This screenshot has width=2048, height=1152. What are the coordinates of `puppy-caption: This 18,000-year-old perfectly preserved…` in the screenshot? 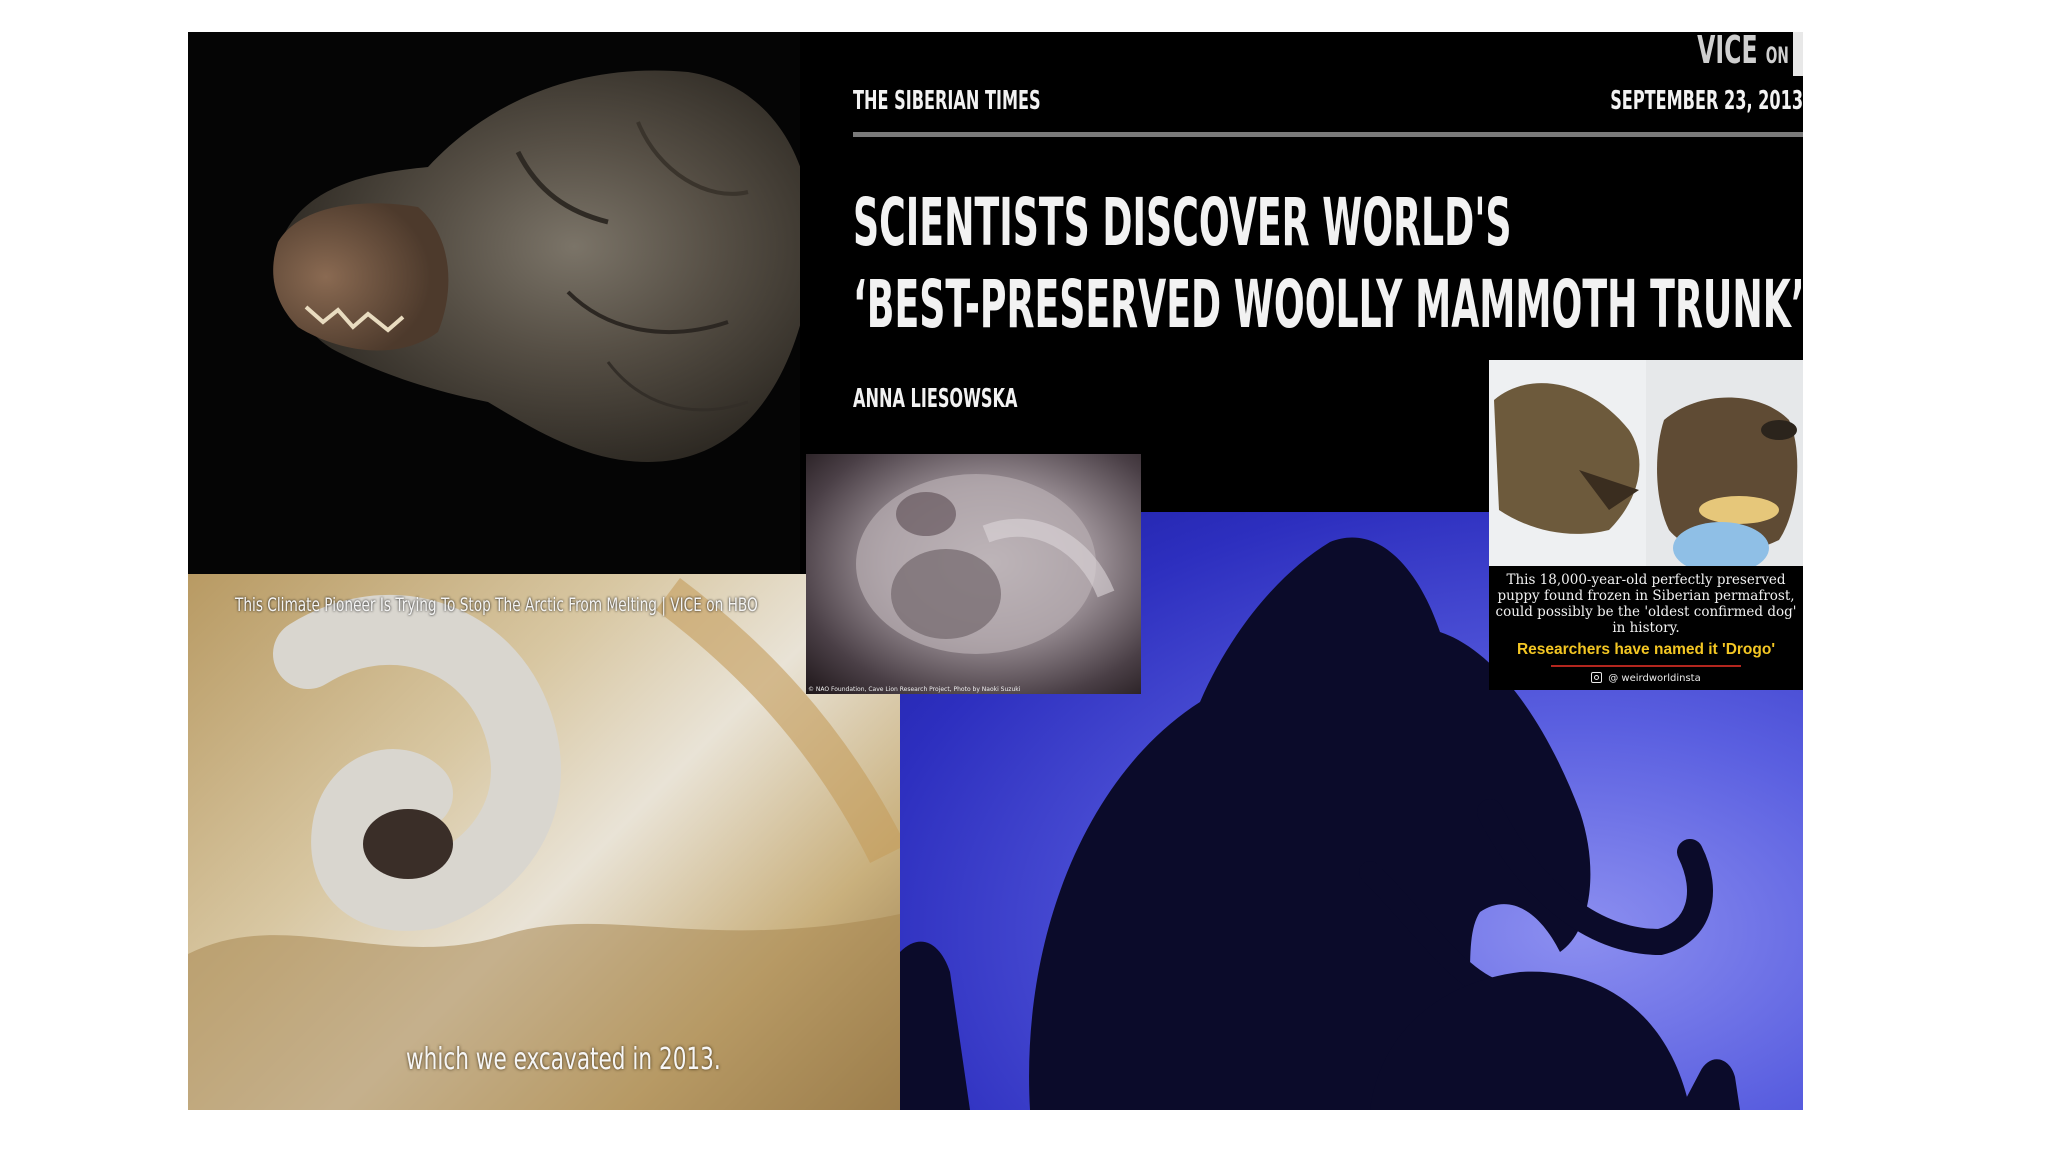 It's located at (1646, 604).